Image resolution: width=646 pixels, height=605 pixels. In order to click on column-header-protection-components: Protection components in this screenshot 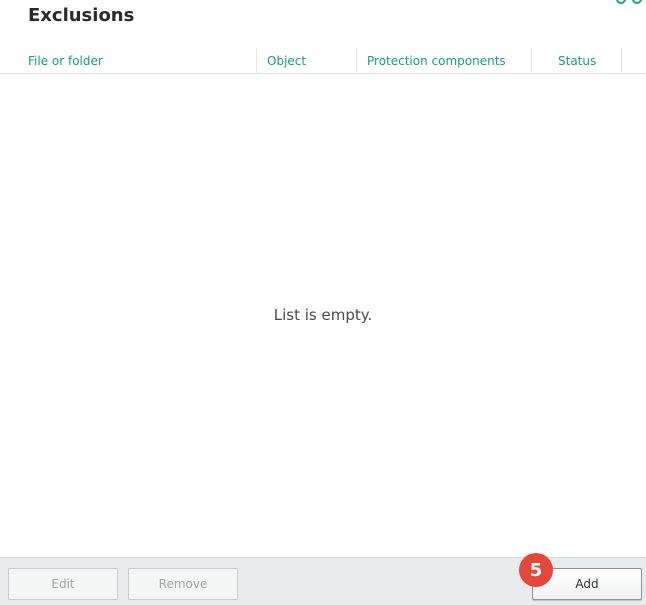, I will do `click(444, 60)`.